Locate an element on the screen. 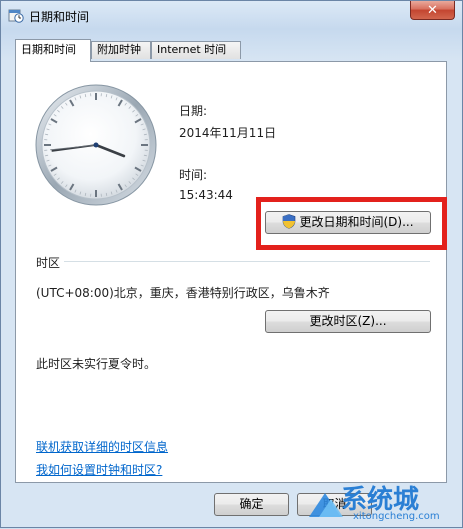  date-label: 日期: is located at coordinates (193, 110).